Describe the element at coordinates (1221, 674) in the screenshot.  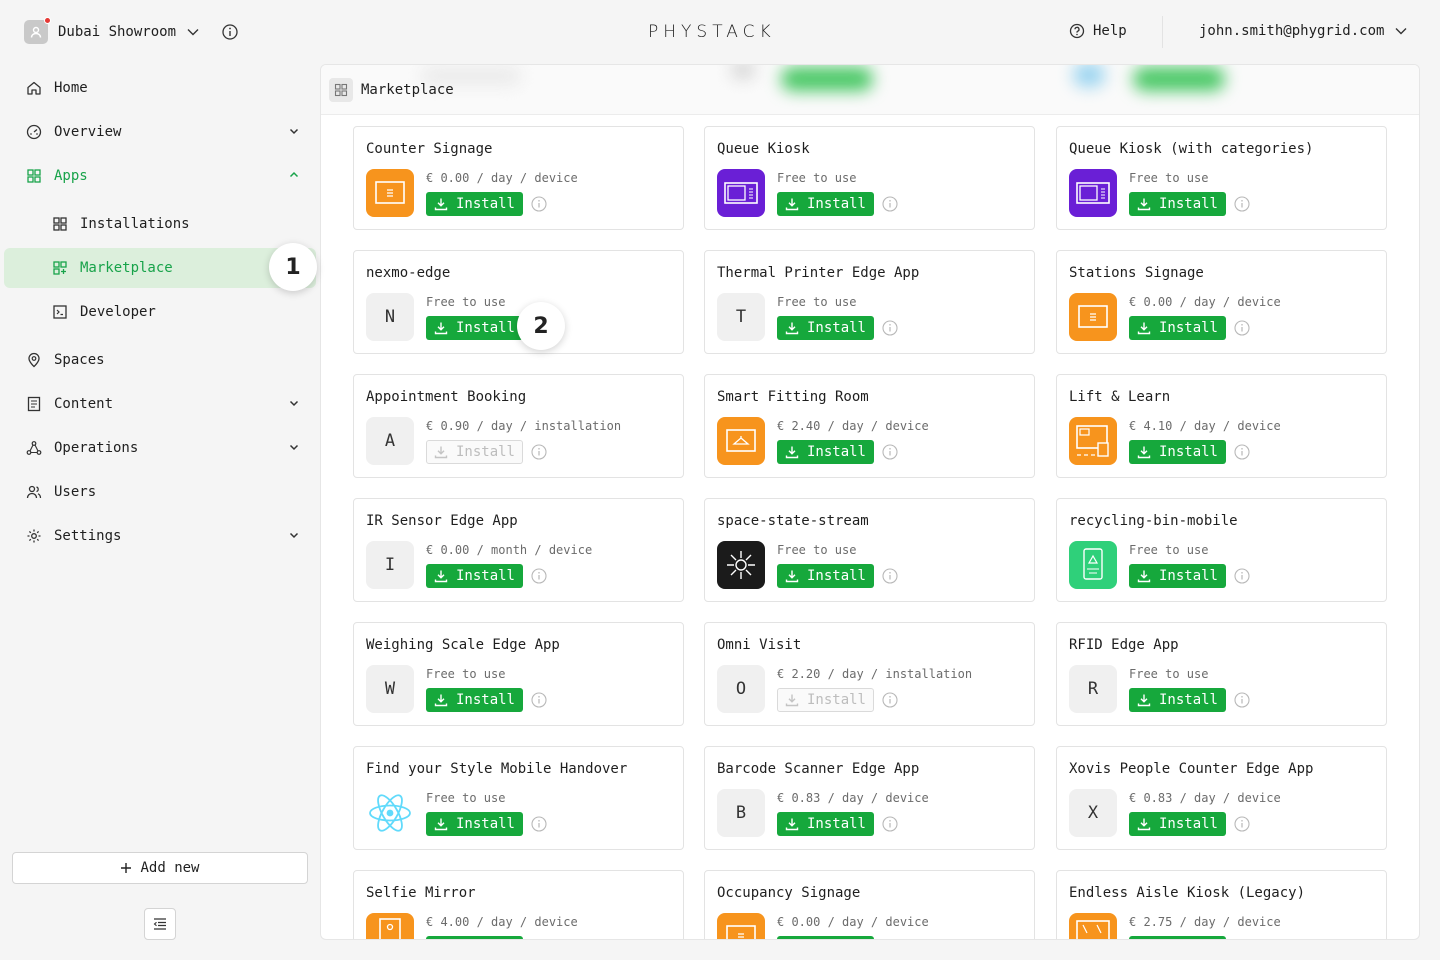
I see `app-card: RFID Edge App R Free to use Install` at that location.